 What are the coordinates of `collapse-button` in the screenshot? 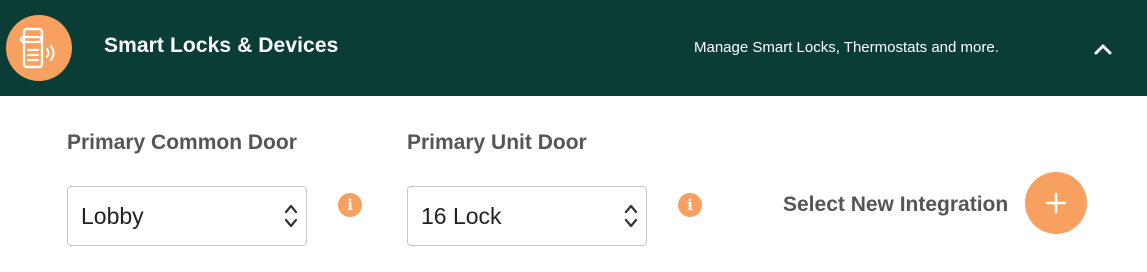 It's located at (1103, 49).